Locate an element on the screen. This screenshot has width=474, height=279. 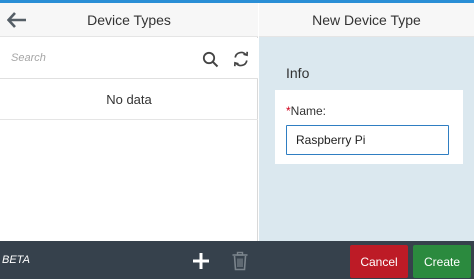
magnifier-icon is located at coordinates (210, 59).